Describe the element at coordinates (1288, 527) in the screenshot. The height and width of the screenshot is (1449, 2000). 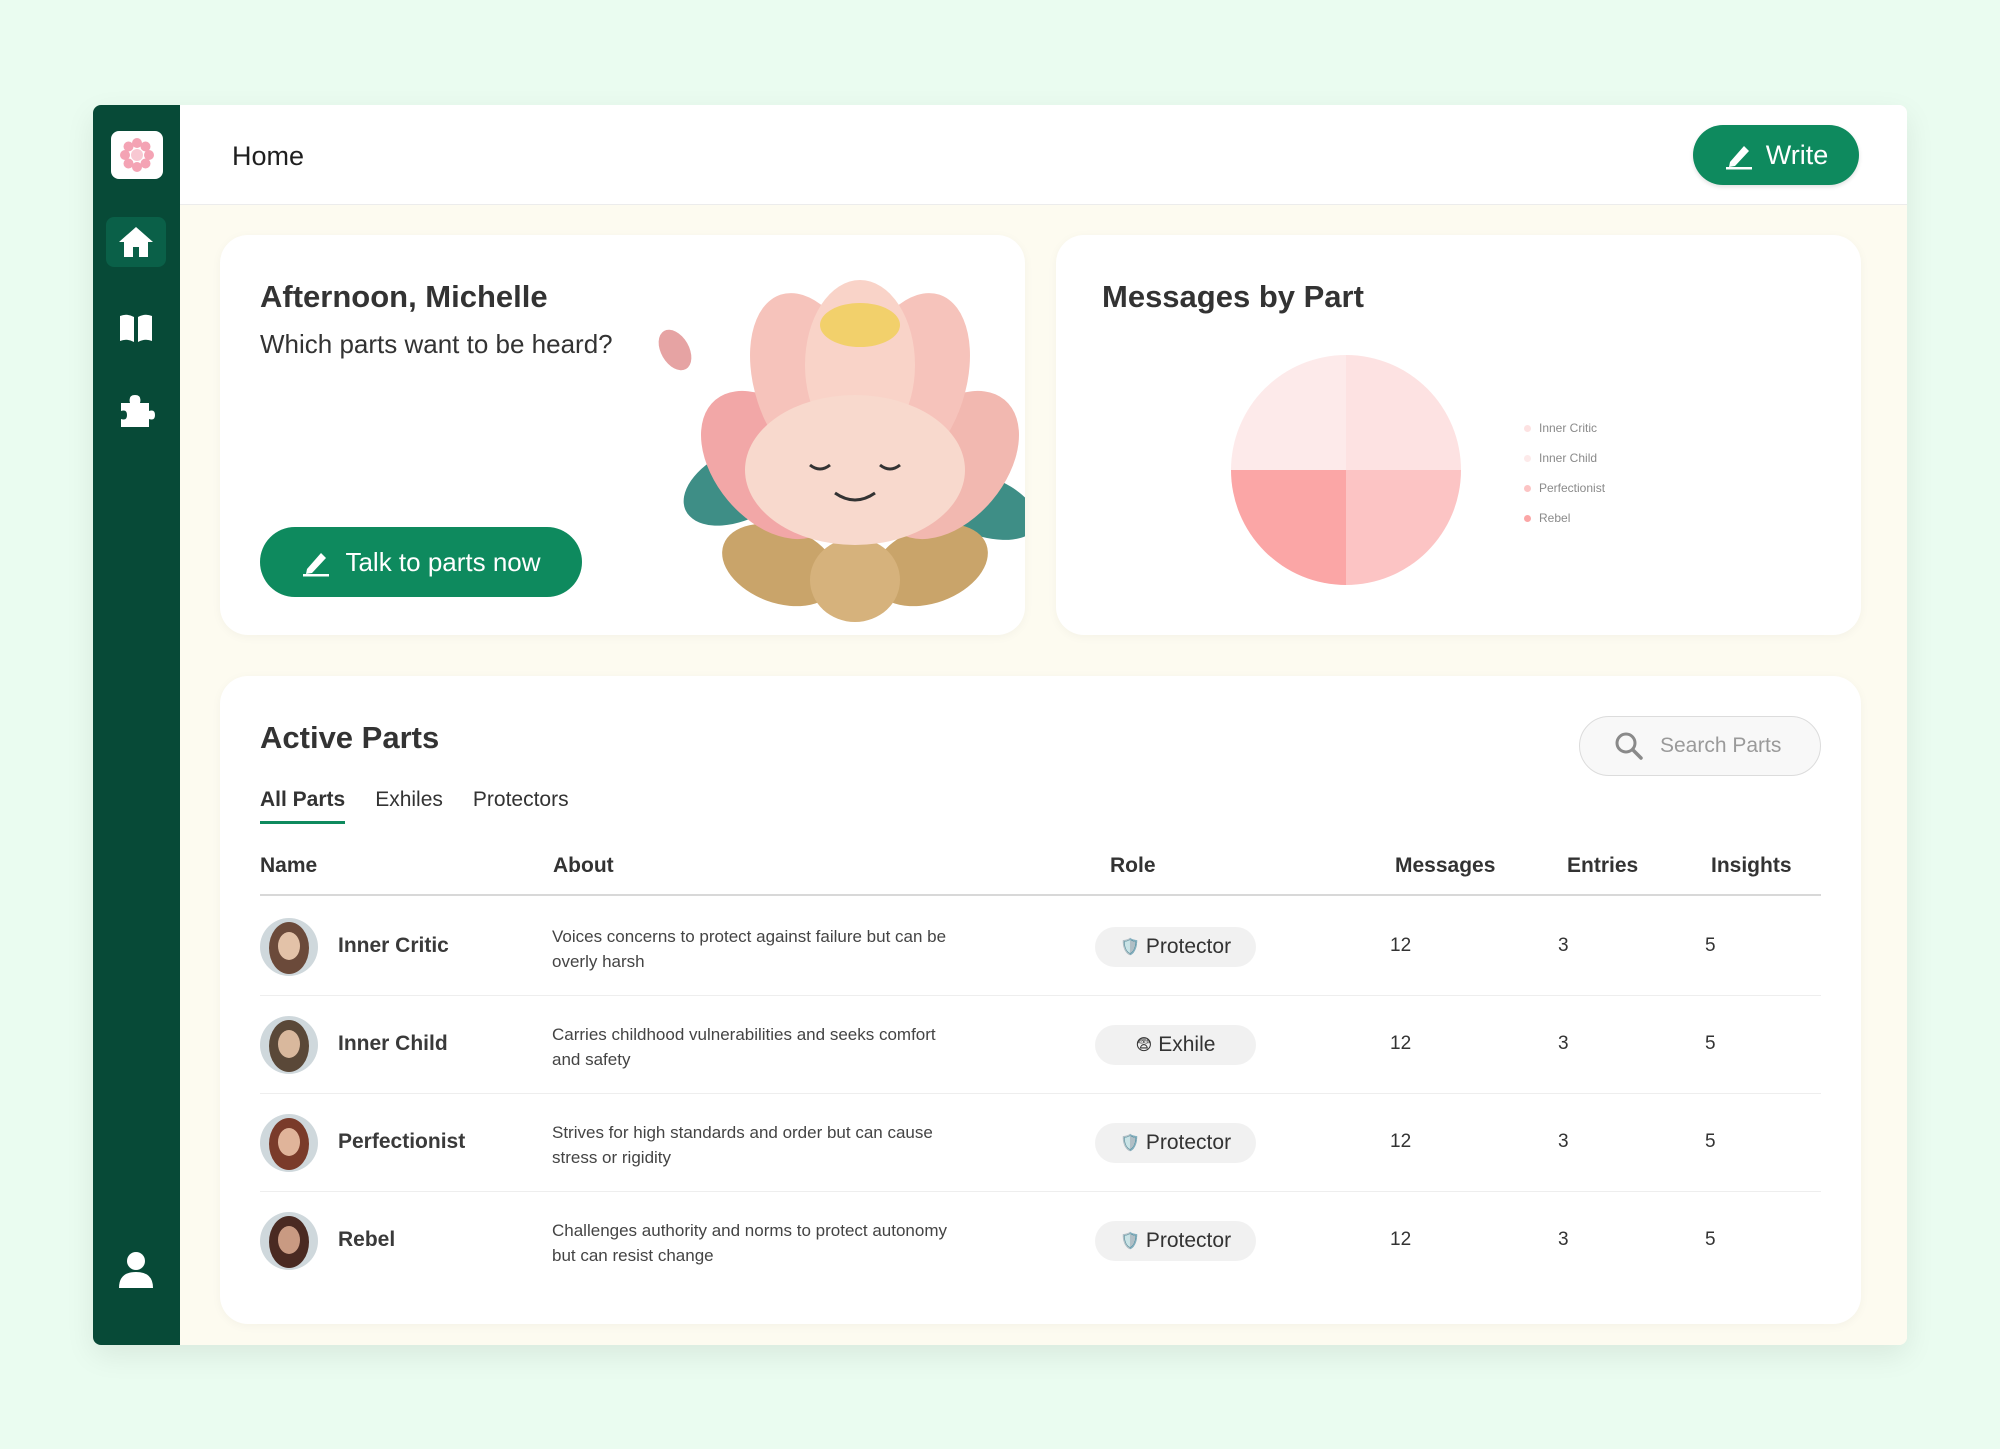
I see `pie-slice-rebel` at that location.